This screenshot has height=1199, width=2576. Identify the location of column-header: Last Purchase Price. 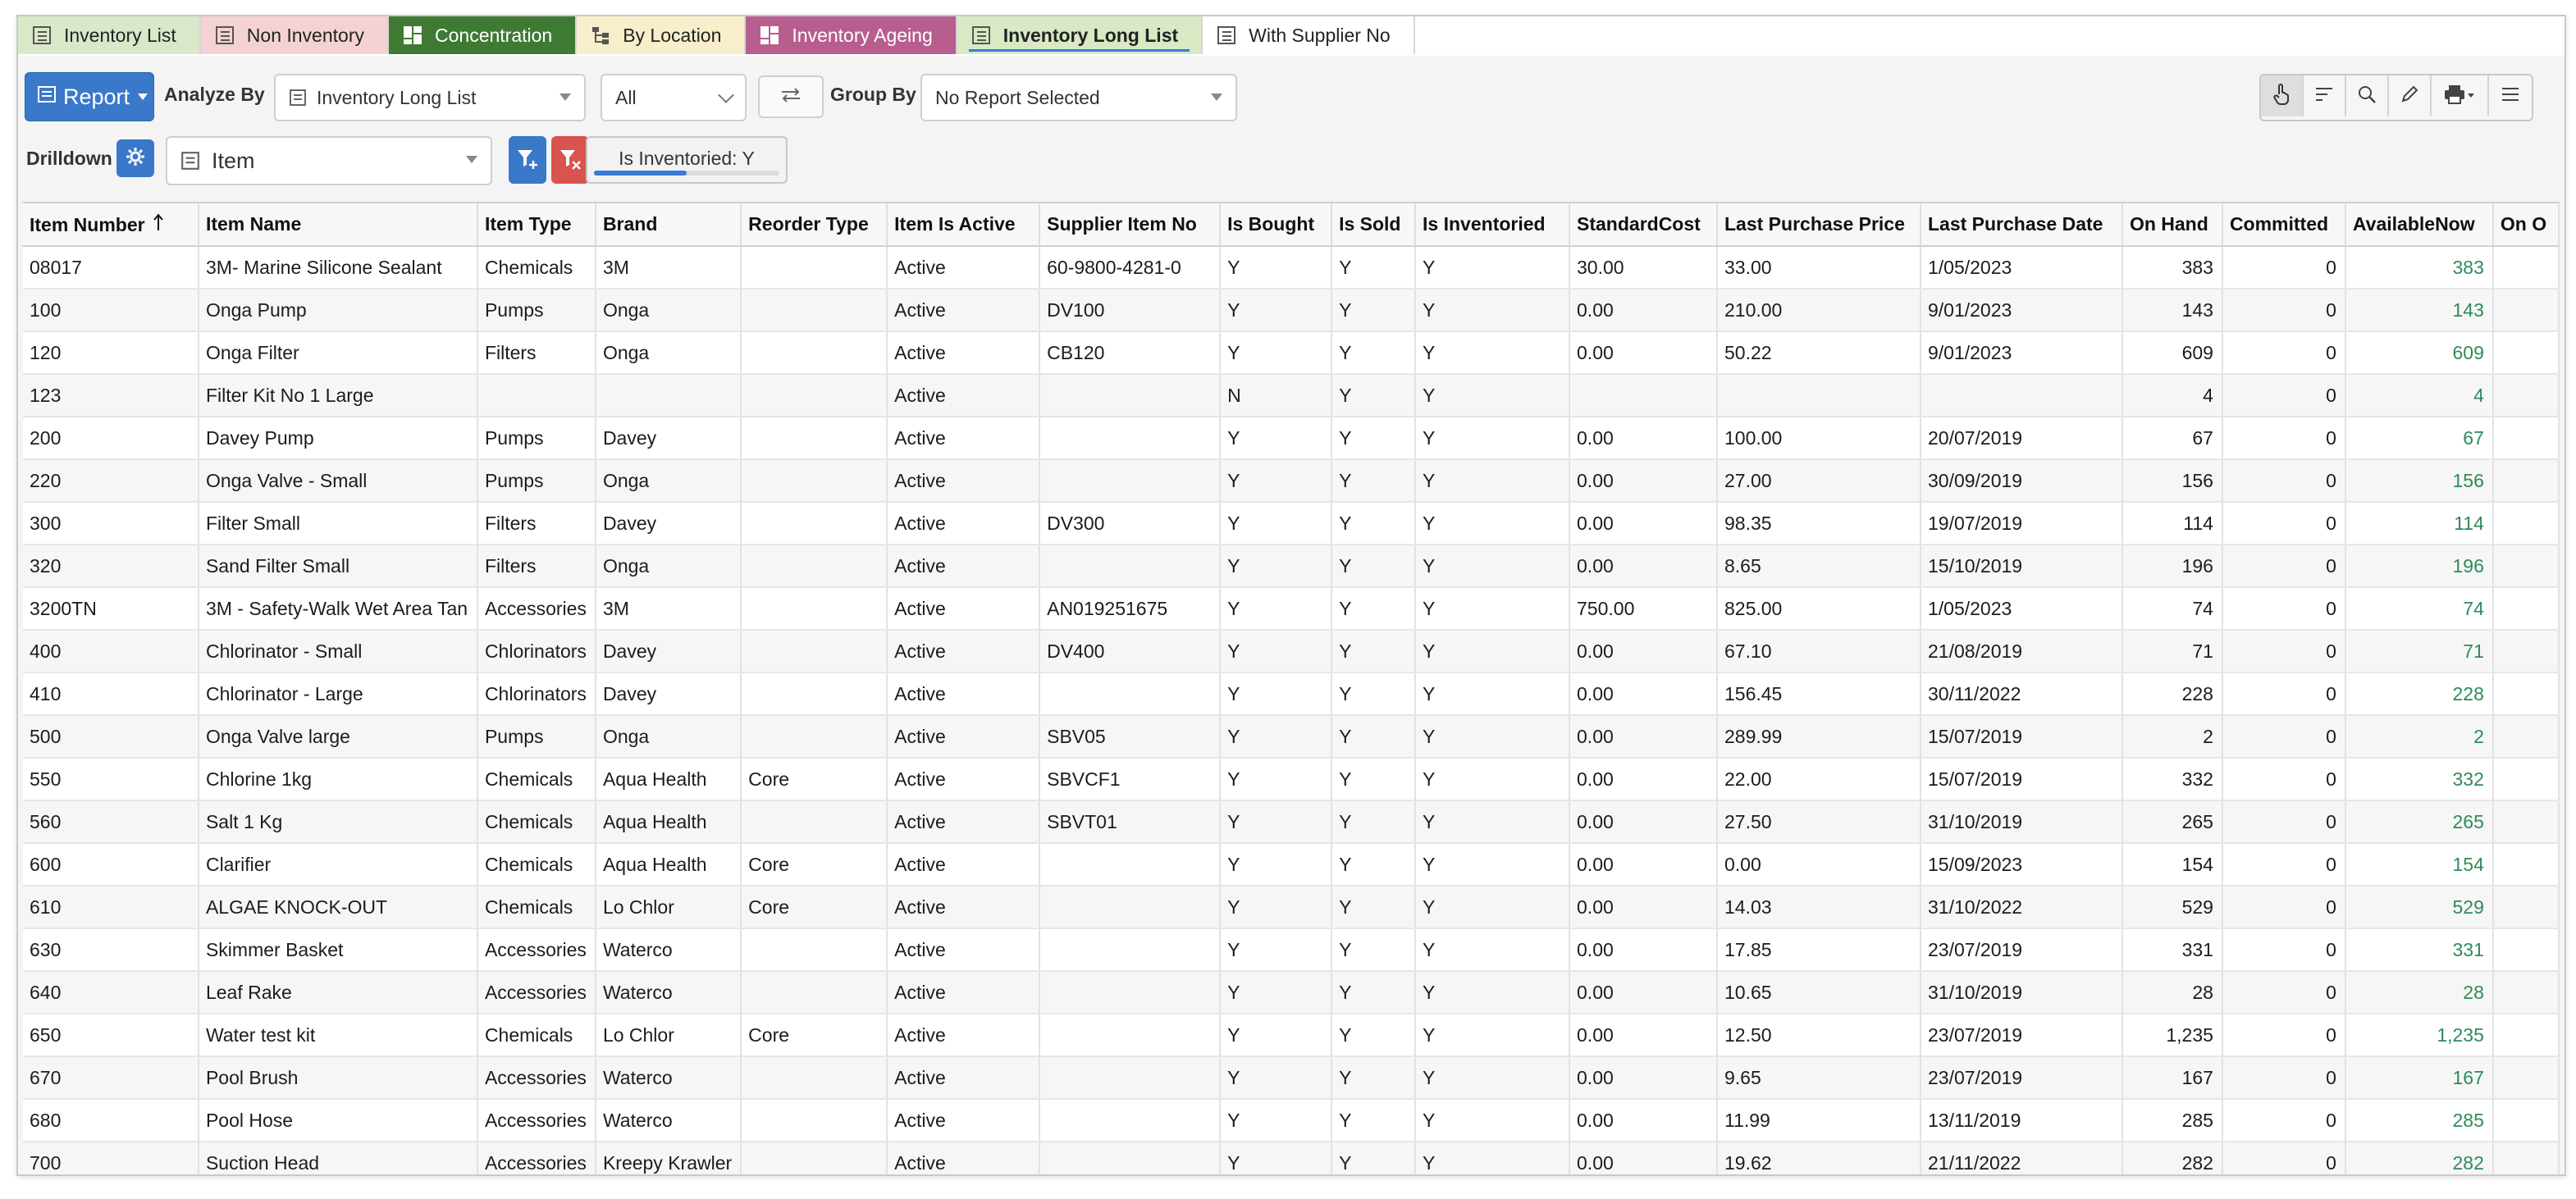
(1819, 225).